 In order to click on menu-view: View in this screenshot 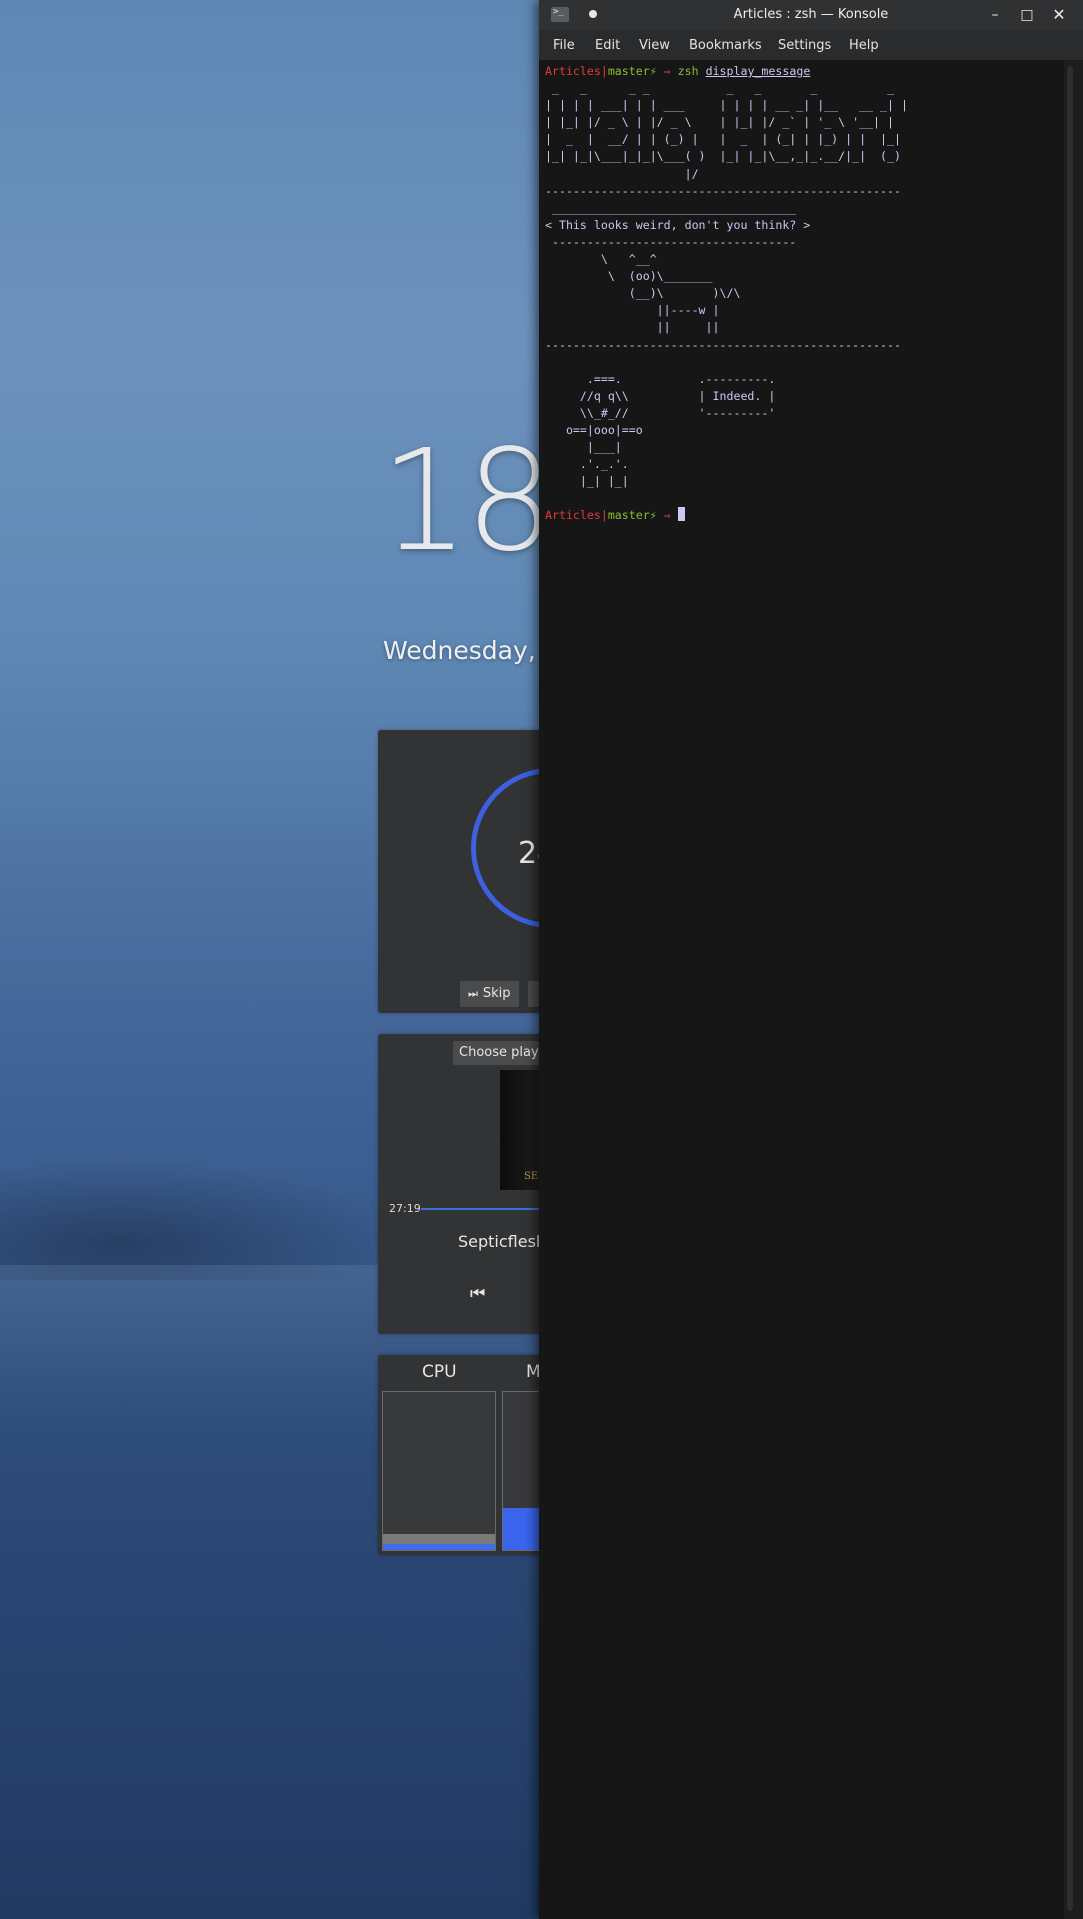, I will do `click(654, 45)`.